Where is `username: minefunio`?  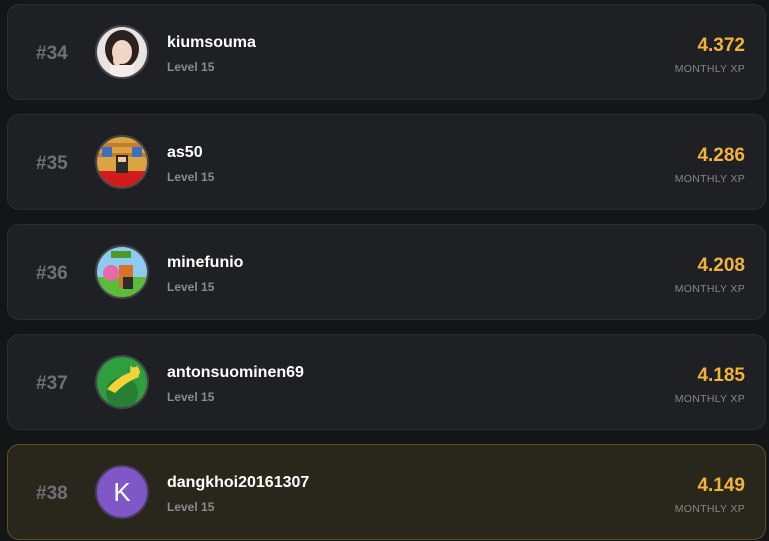 username: minefunio is located at coordinates (205, 263).